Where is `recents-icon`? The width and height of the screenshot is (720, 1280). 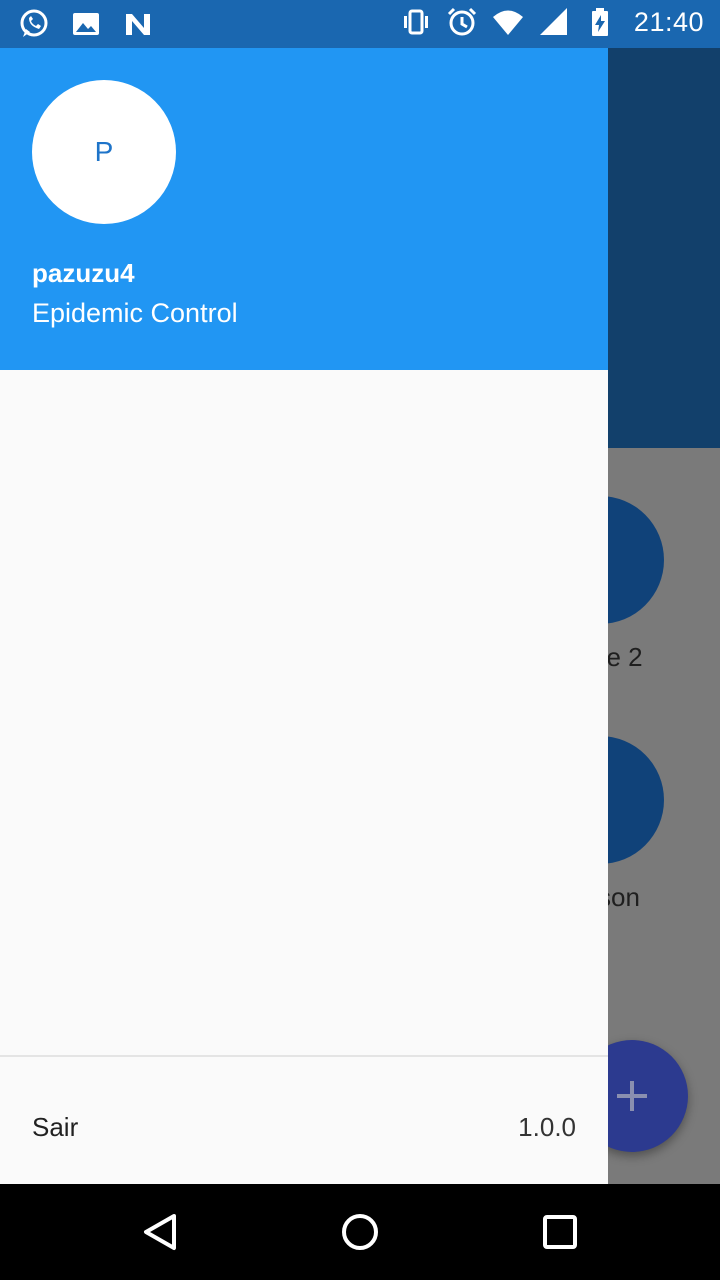
recents-icon is located at coordinates (560, 1232).